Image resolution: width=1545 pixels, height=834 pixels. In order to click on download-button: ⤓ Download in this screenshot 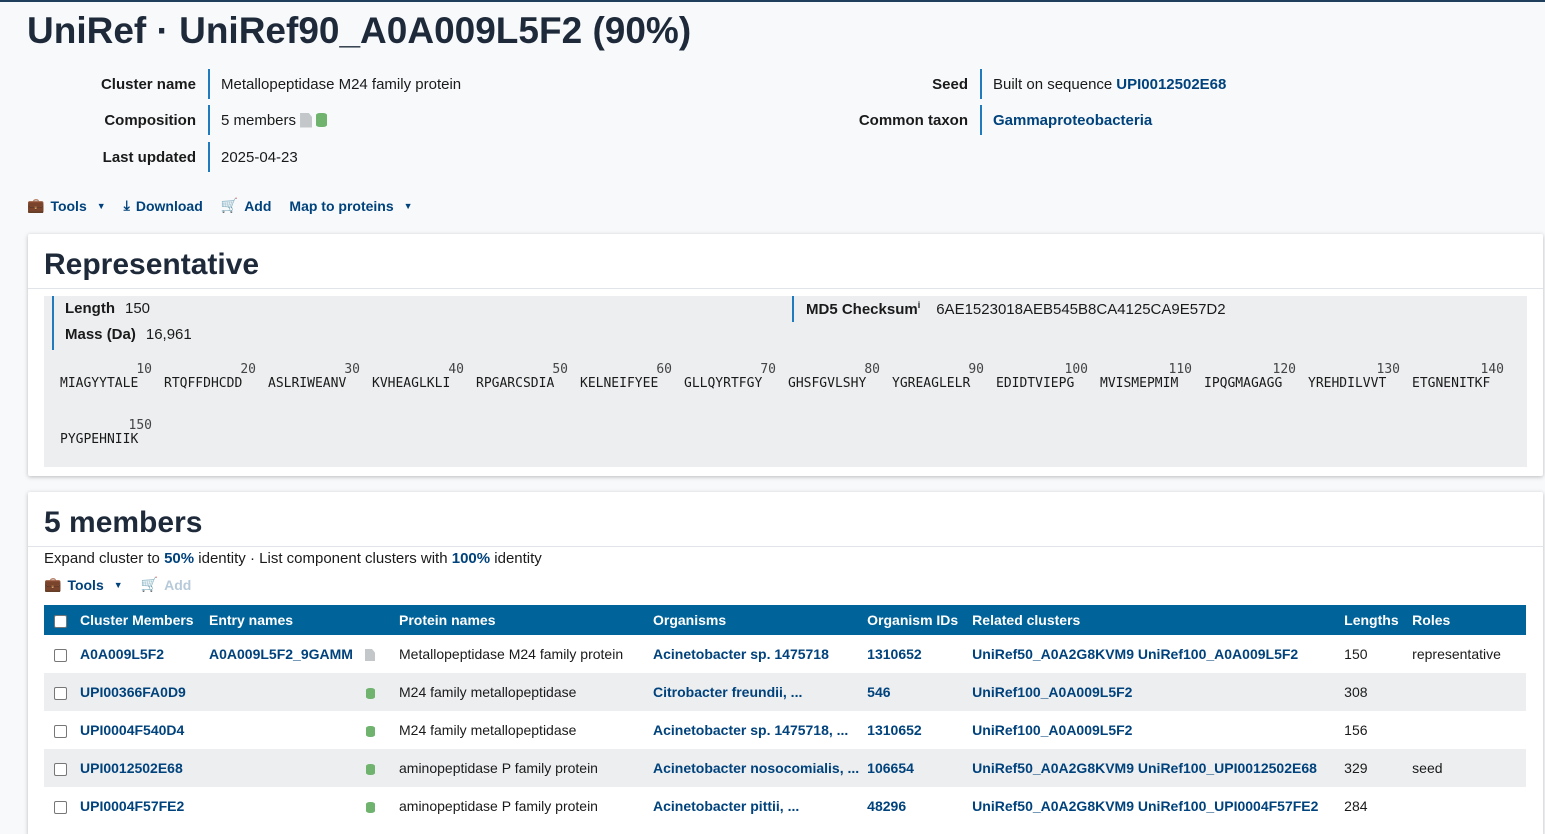, I will do `click(163, 205)`.